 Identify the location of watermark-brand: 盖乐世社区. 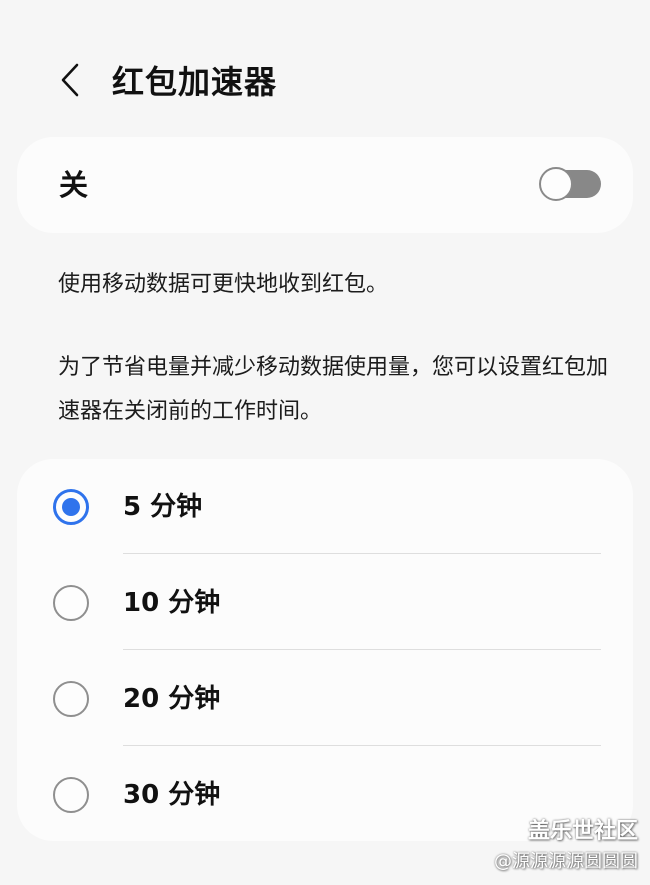
(582, 831).